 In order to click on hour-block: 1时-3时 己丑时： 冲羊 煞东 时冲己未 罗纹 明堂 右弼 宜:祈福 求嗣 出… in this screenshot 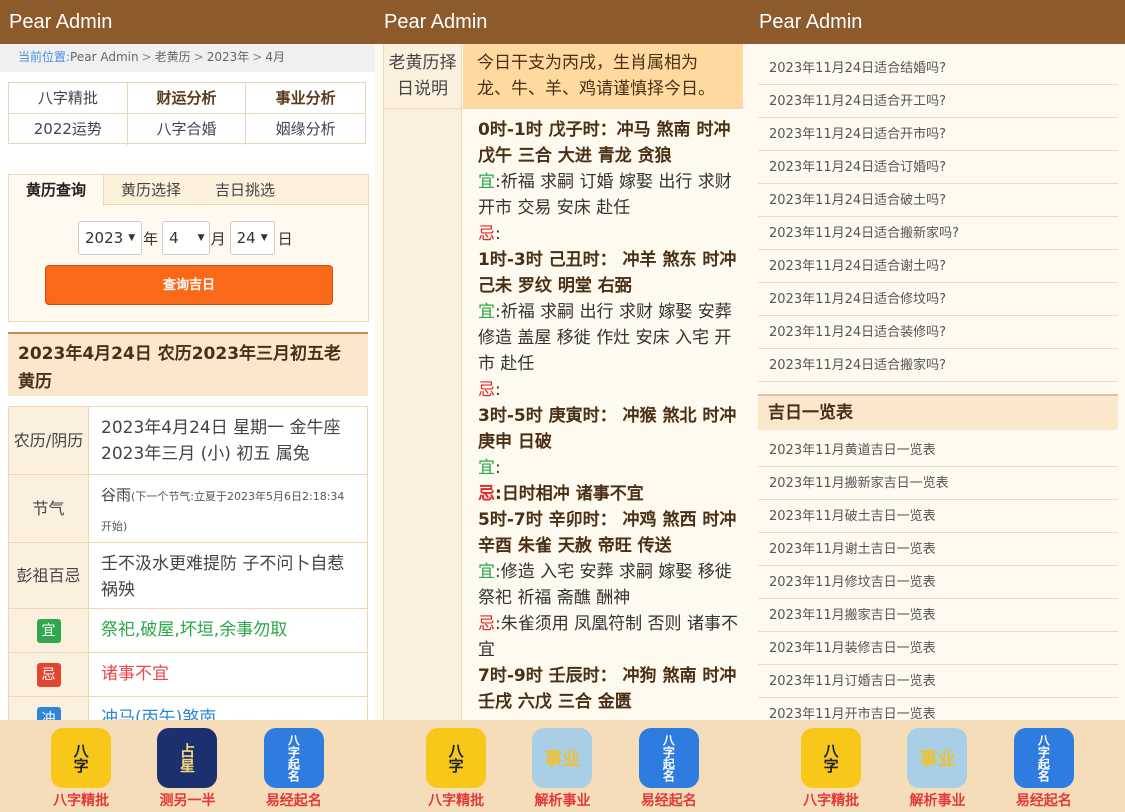, I will do `click(610, 325)`.